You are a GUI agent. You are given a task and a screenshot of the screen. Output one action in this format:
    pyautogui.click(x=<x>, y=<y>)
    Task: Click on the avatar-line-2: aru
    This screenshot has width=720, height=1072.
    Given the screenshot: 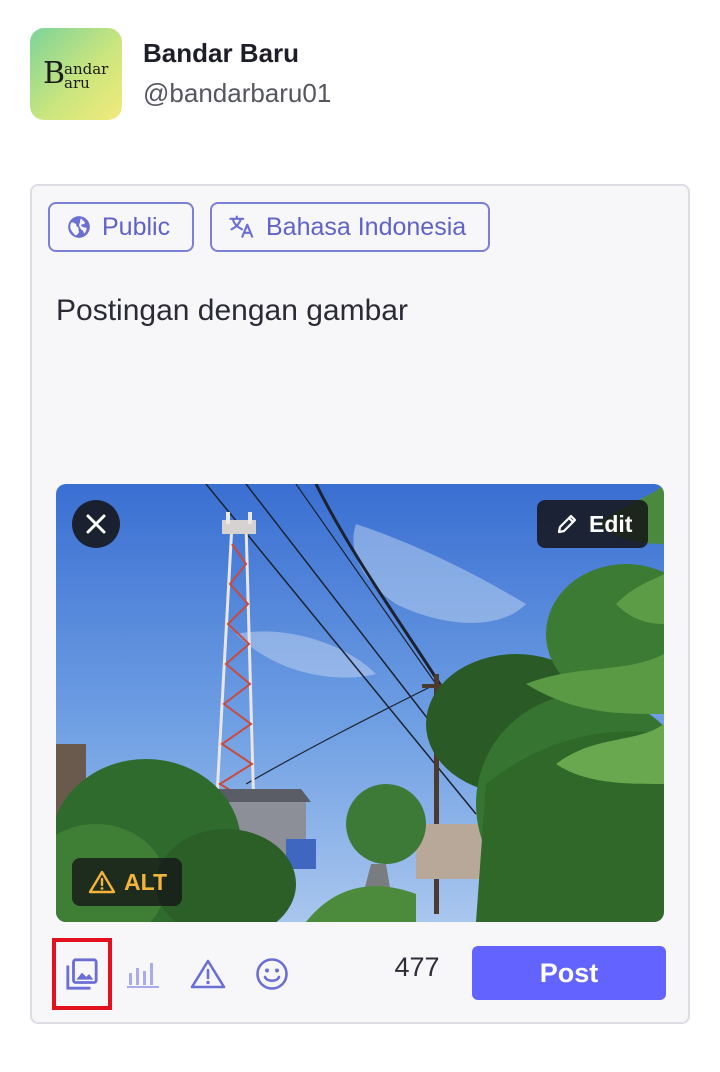 What is the action you would take?
    pyautogui.click(x=77, y=83)
    